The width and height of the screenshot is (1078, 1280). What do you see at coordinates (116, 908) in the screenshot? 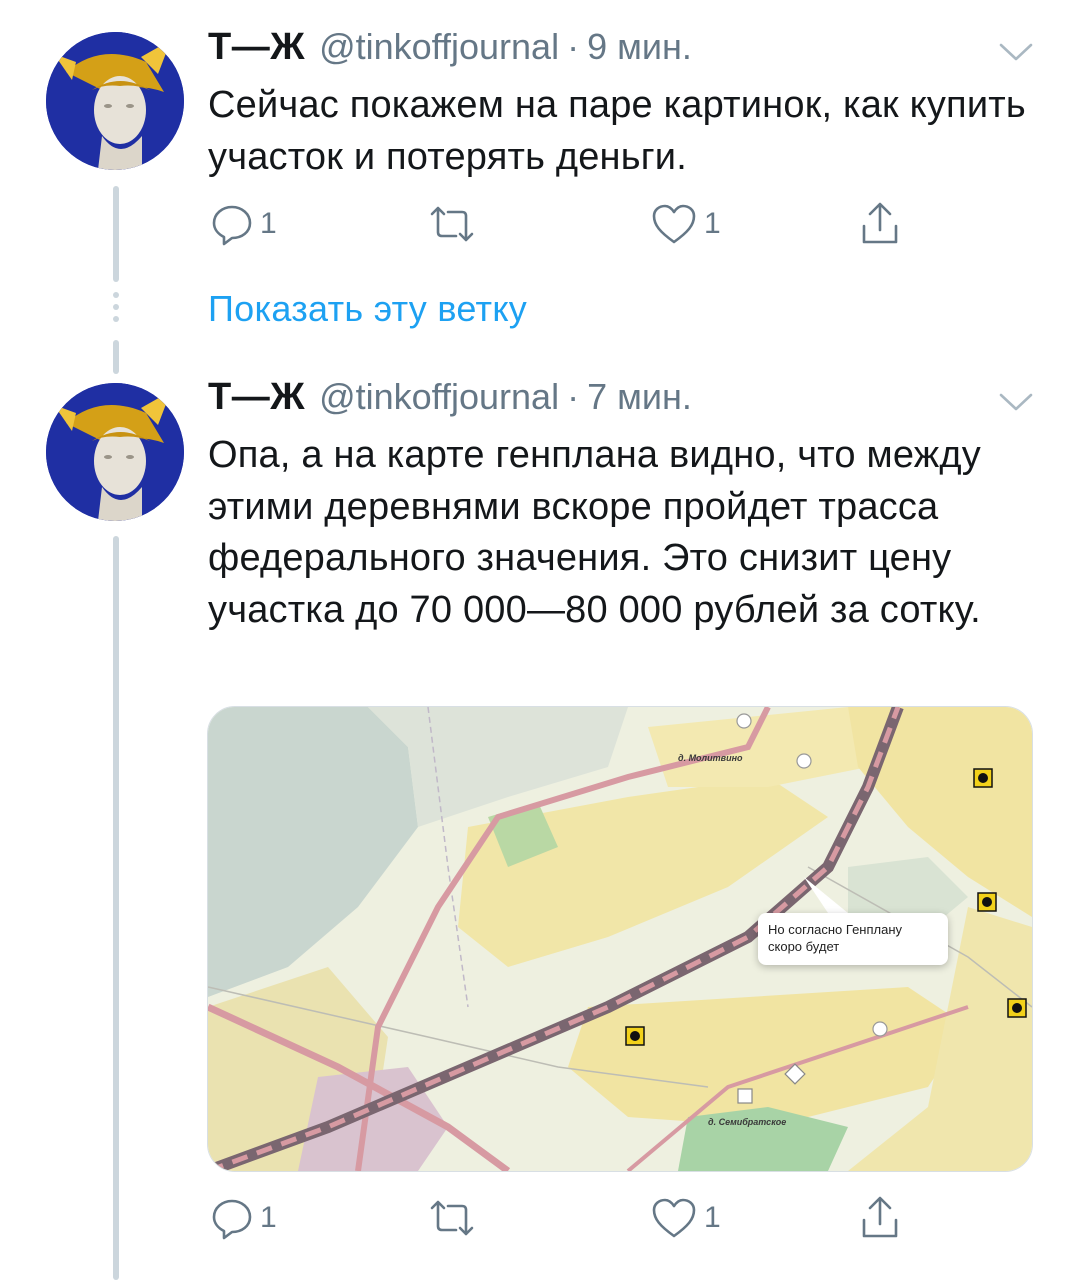
I see `thread-line-bottom` at bounding box center [116, 908].